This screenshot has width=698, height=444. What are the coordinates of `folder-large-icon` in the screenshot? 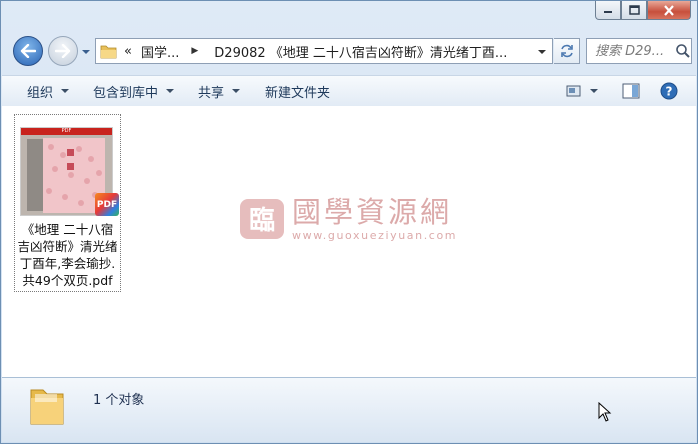 It's located at (47, 407).